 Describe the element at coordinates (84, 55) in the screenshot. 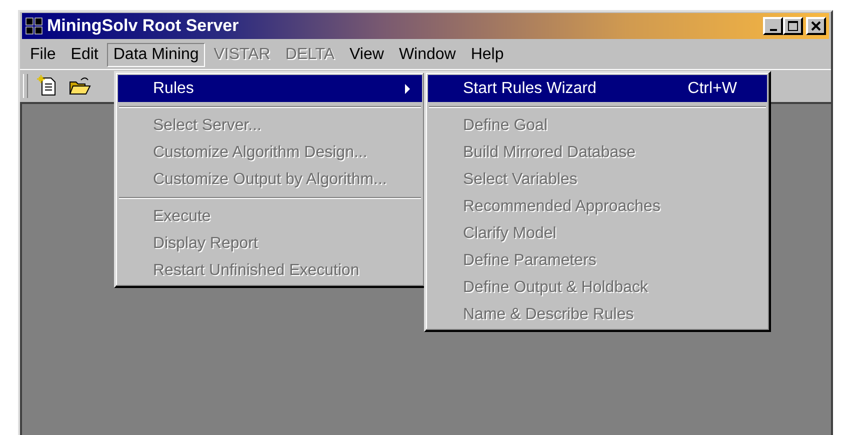

I see `menu-item: Edit` at that location.